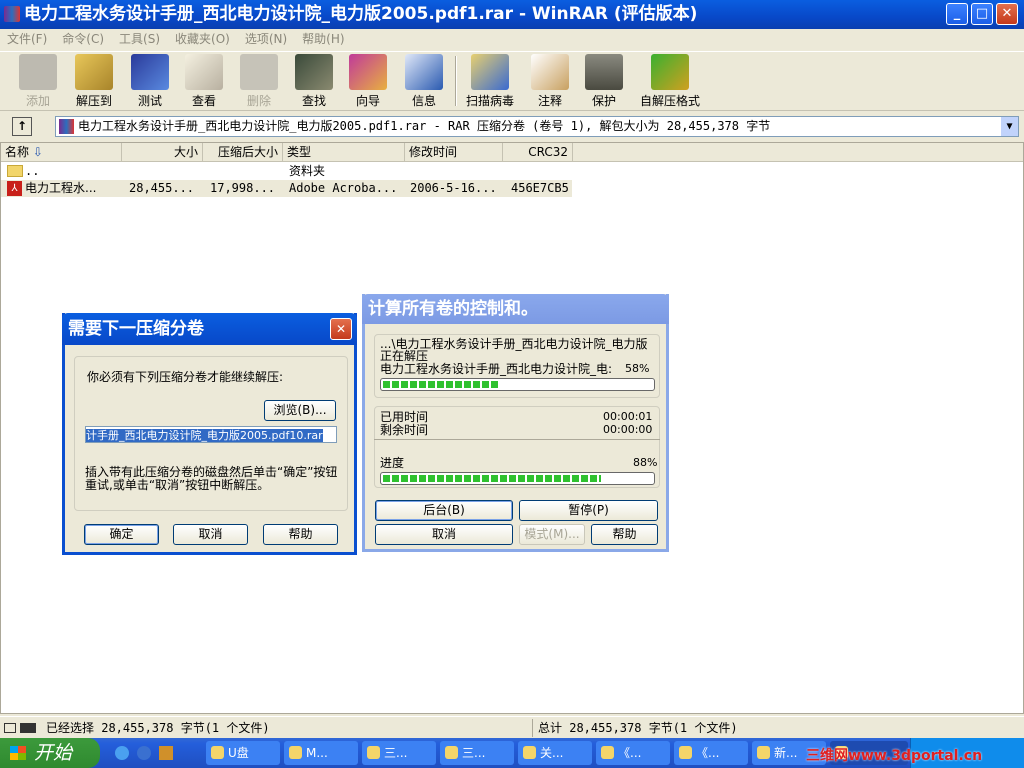 This screenshot has width=1024, height=768. Describe the element at coordinates (243, 152) in the screenshot. I see `col-packed: 压缩后大小` at that location.